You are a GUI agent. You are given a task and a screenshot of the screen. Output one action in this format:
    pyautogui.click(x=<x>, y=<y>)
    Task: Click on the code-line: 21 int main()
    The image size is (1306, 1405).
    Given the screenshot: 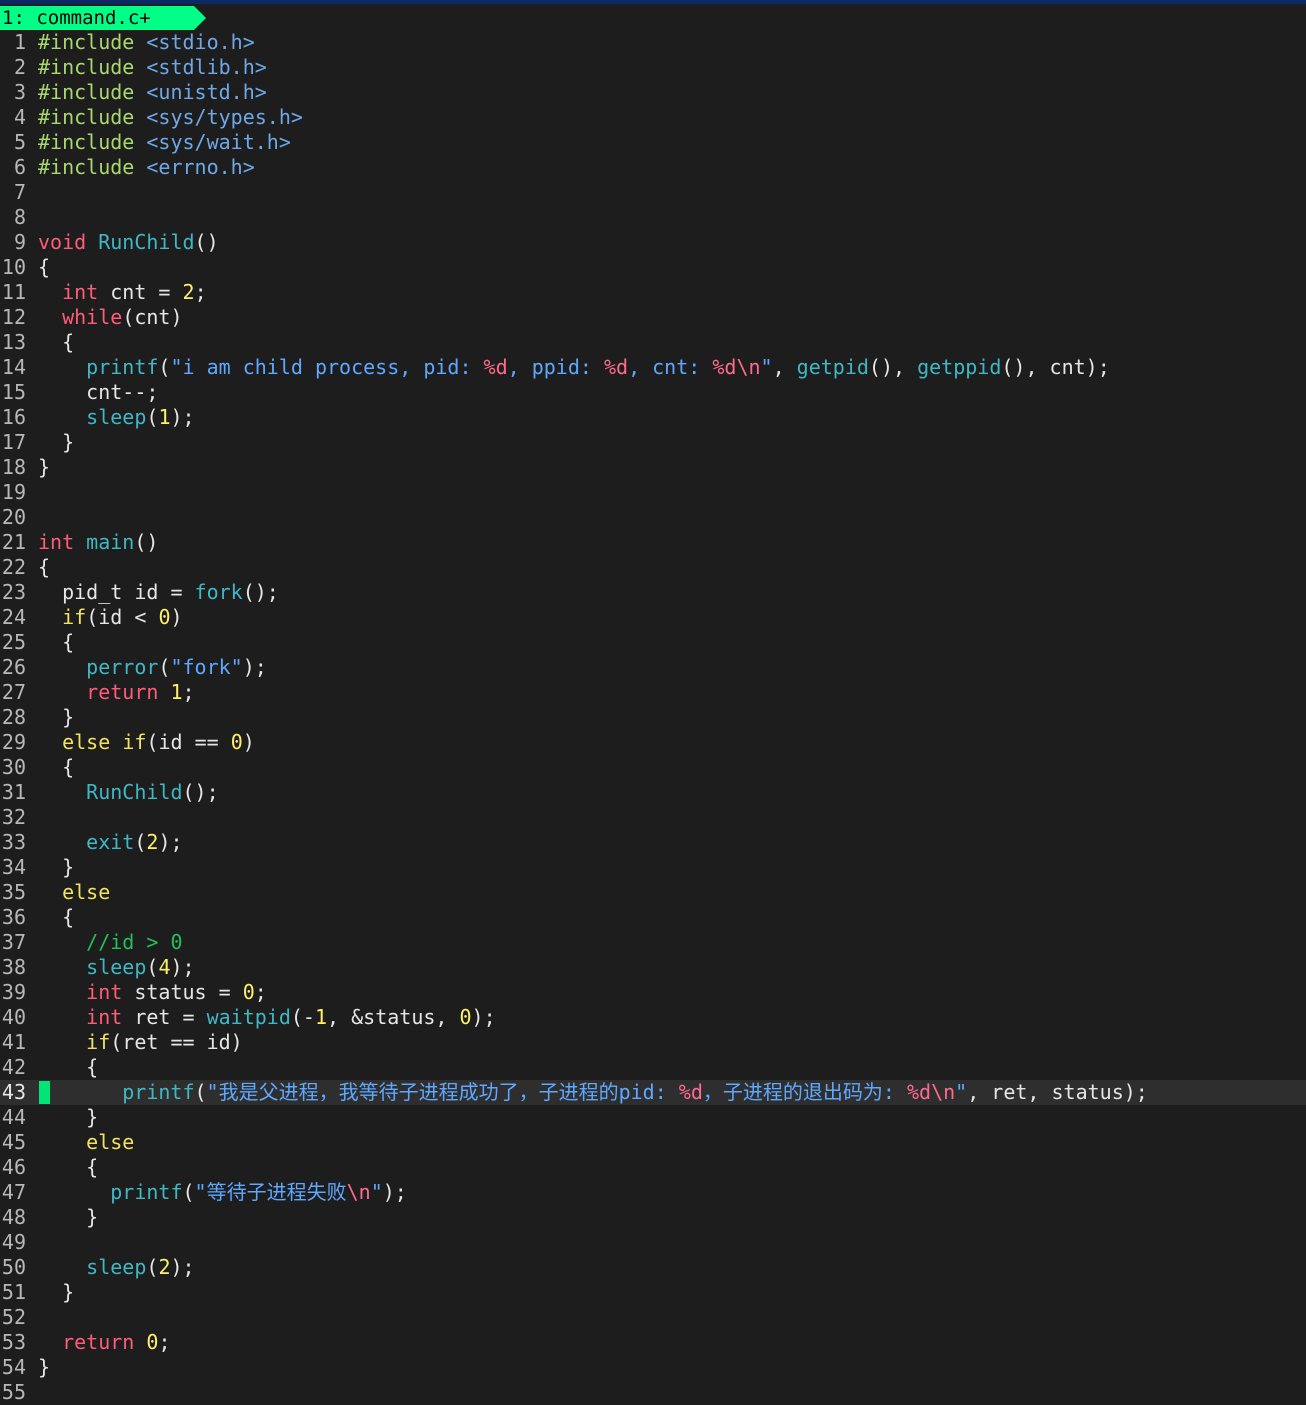 What is the action you would take?
    pyautogui.click(x=653, y=542)
    